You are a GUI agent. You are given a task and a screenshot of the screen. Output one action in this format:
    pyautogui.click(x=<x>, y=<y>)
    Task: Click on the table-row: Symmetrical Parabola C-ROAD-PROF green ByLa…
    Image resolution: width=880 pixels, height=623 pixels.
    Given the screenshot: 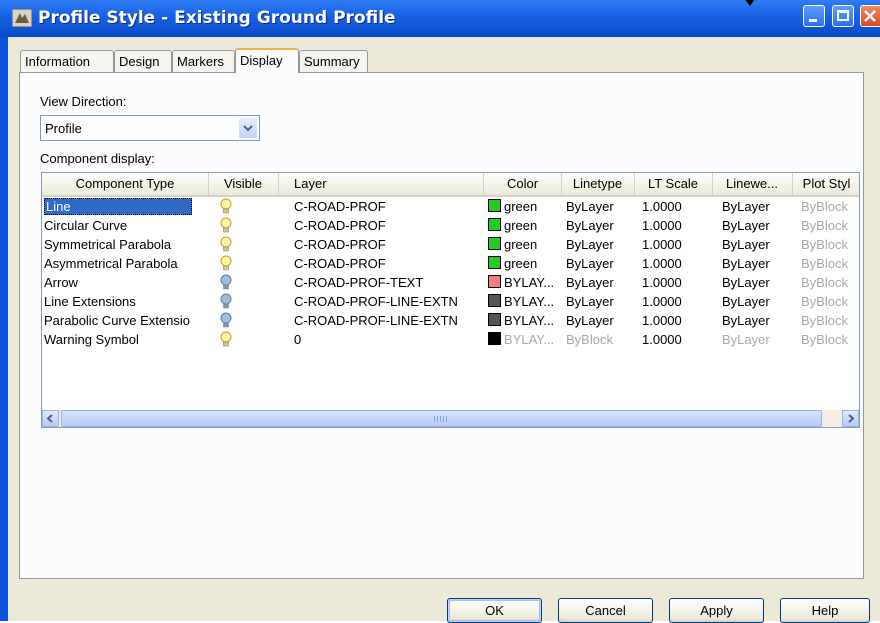 What is the action you would take?
    pyautogui.click(x=450, y=244)
    